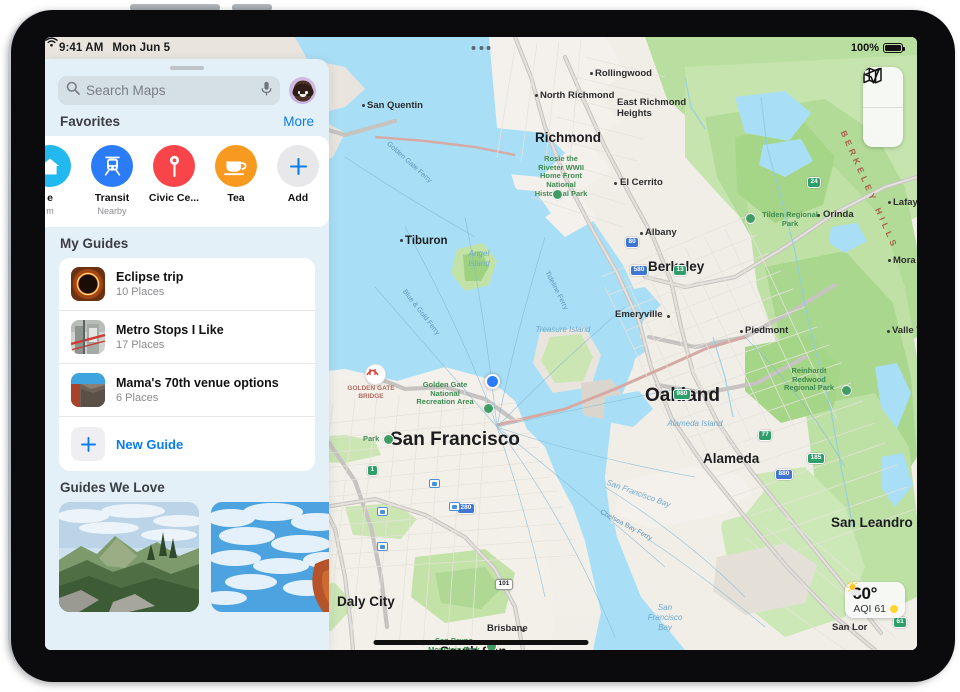 Image resolution: width=960 pixels, height=692 pixels. Describe the element at coordinates (150, 276) in the screenshot. I see `guide-name: Eclipse trip` at that location.